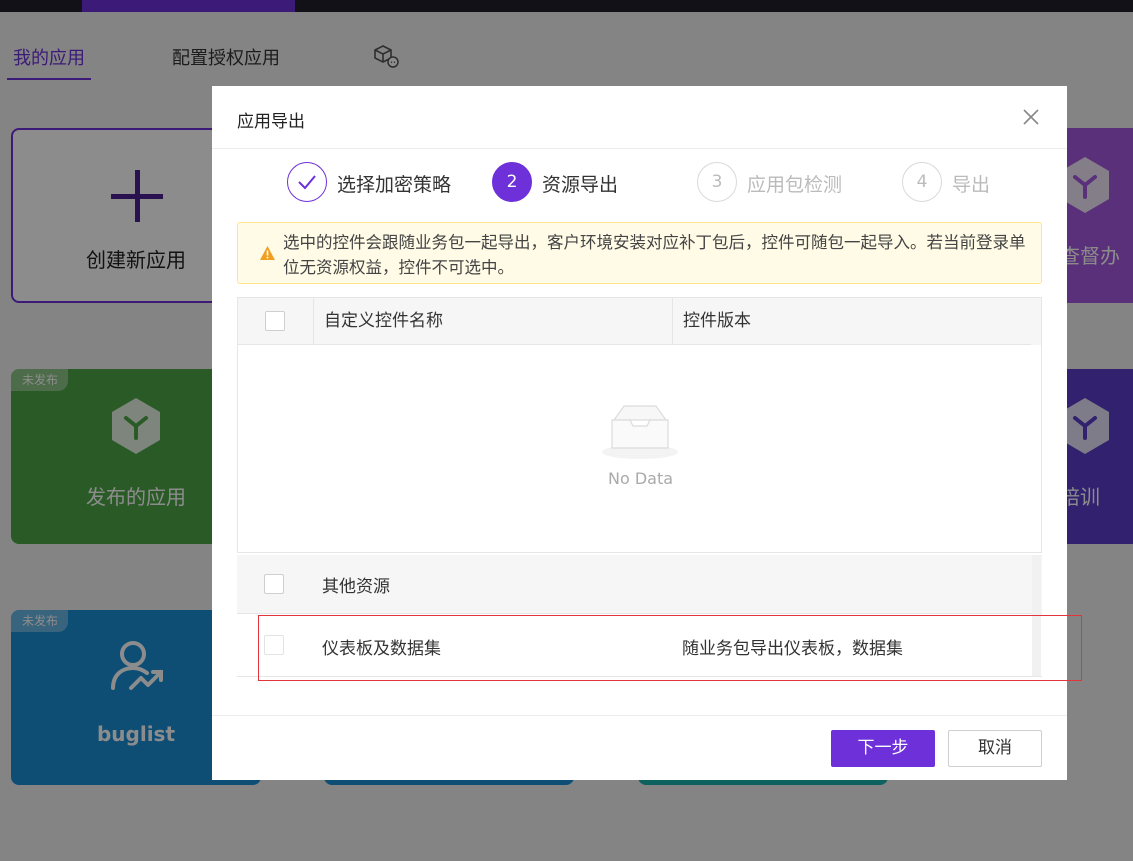 This screenshot has width=1133, height=861. Describe the element at coordinates (639, 117) in the screenshot. I see `dialog-header: 应用导出` at that location.